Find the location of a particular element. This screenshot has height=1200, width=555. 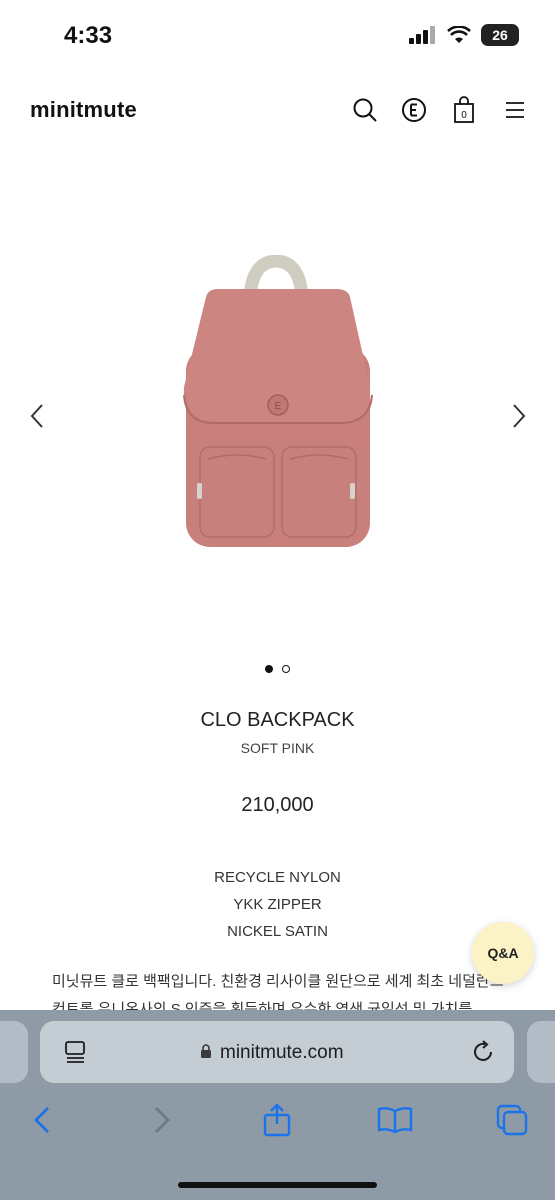

e-brand-icon is located at coordinates (414, 110).